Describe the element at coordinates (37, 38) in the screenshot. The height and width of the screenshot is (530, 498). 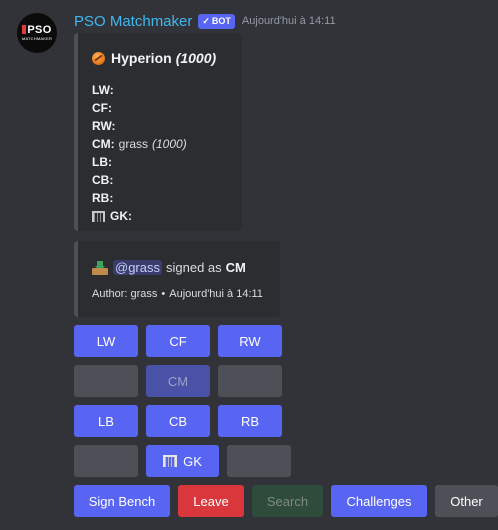
I see `avatar-logo-subtext: MATCHMAKER` at that location.